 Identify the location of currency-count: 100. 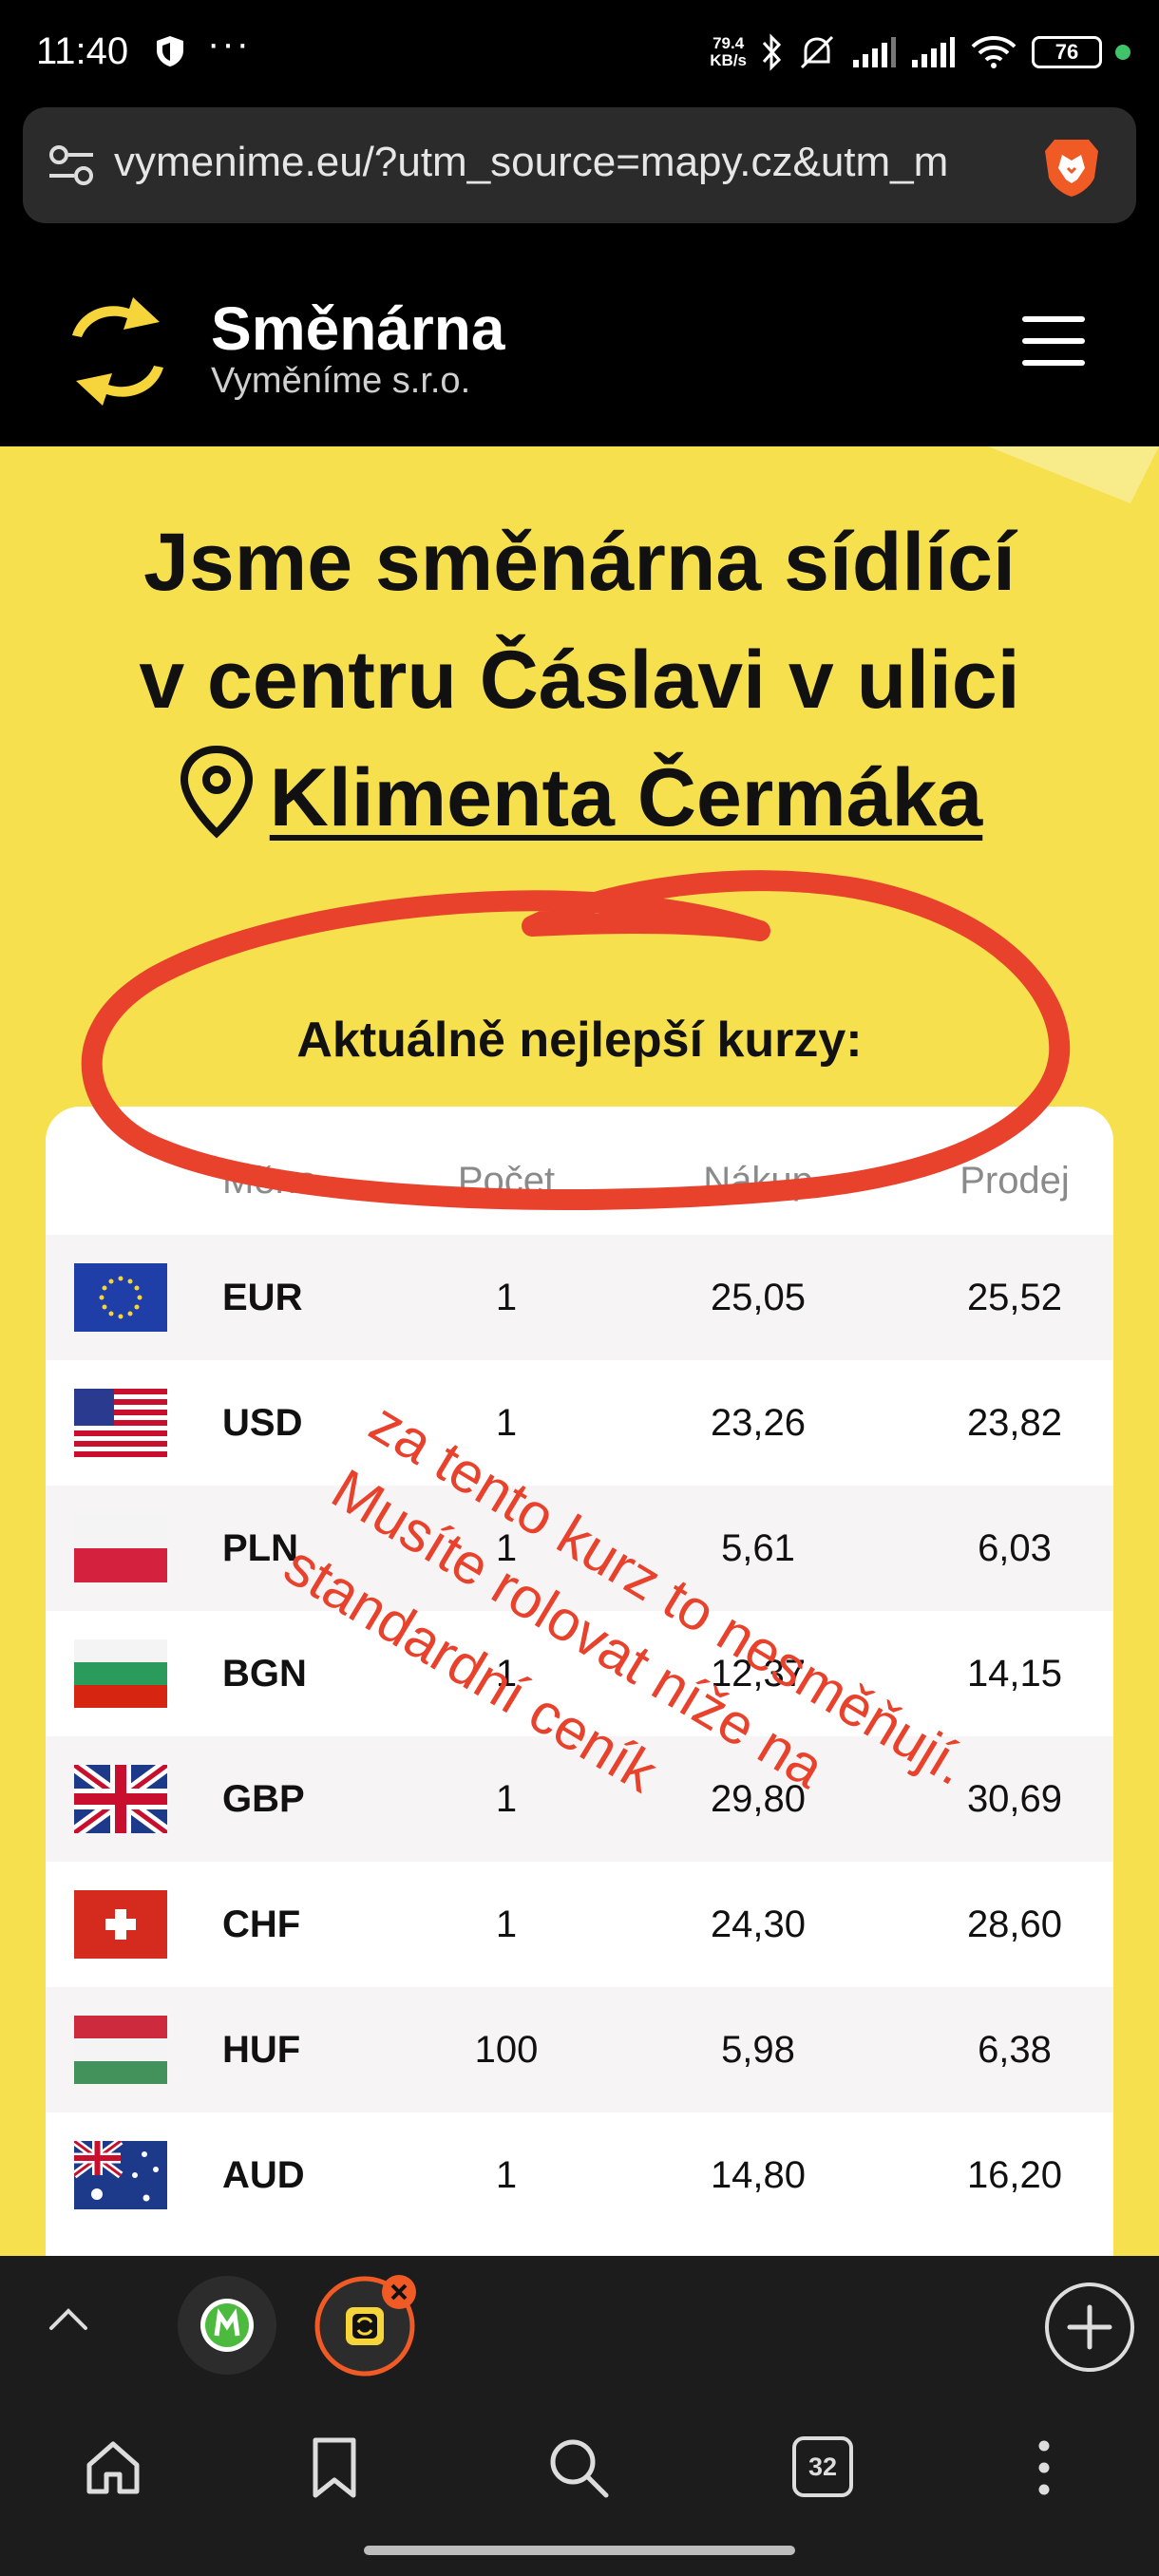
(506, 2050).